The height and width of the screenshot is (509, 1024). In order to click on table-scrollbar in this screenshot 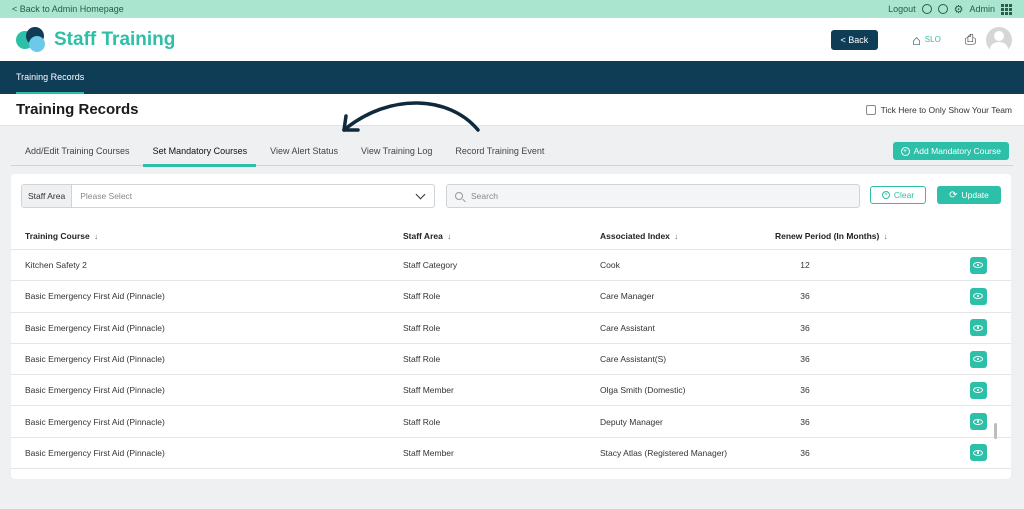, I will do `click(995, 431)`.